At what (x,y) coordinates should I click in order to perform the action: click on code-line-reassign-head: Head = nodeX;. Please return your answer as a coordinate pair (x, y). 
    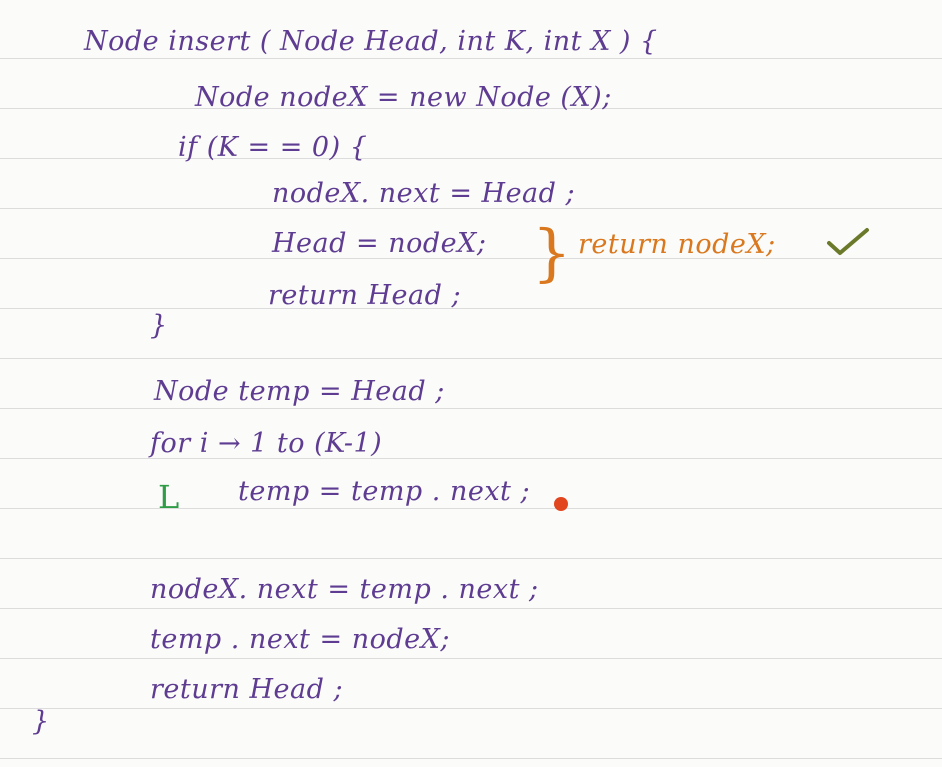
    Looking at the image, I should click on (379, 243).